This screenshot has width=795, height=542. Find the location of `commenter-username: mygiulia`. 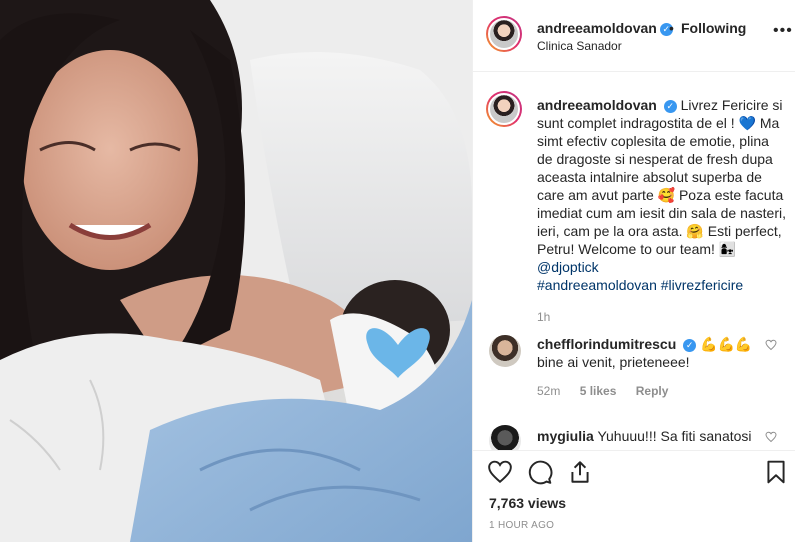

commenter-username: mygiulia is located at coordinates (565, 436).